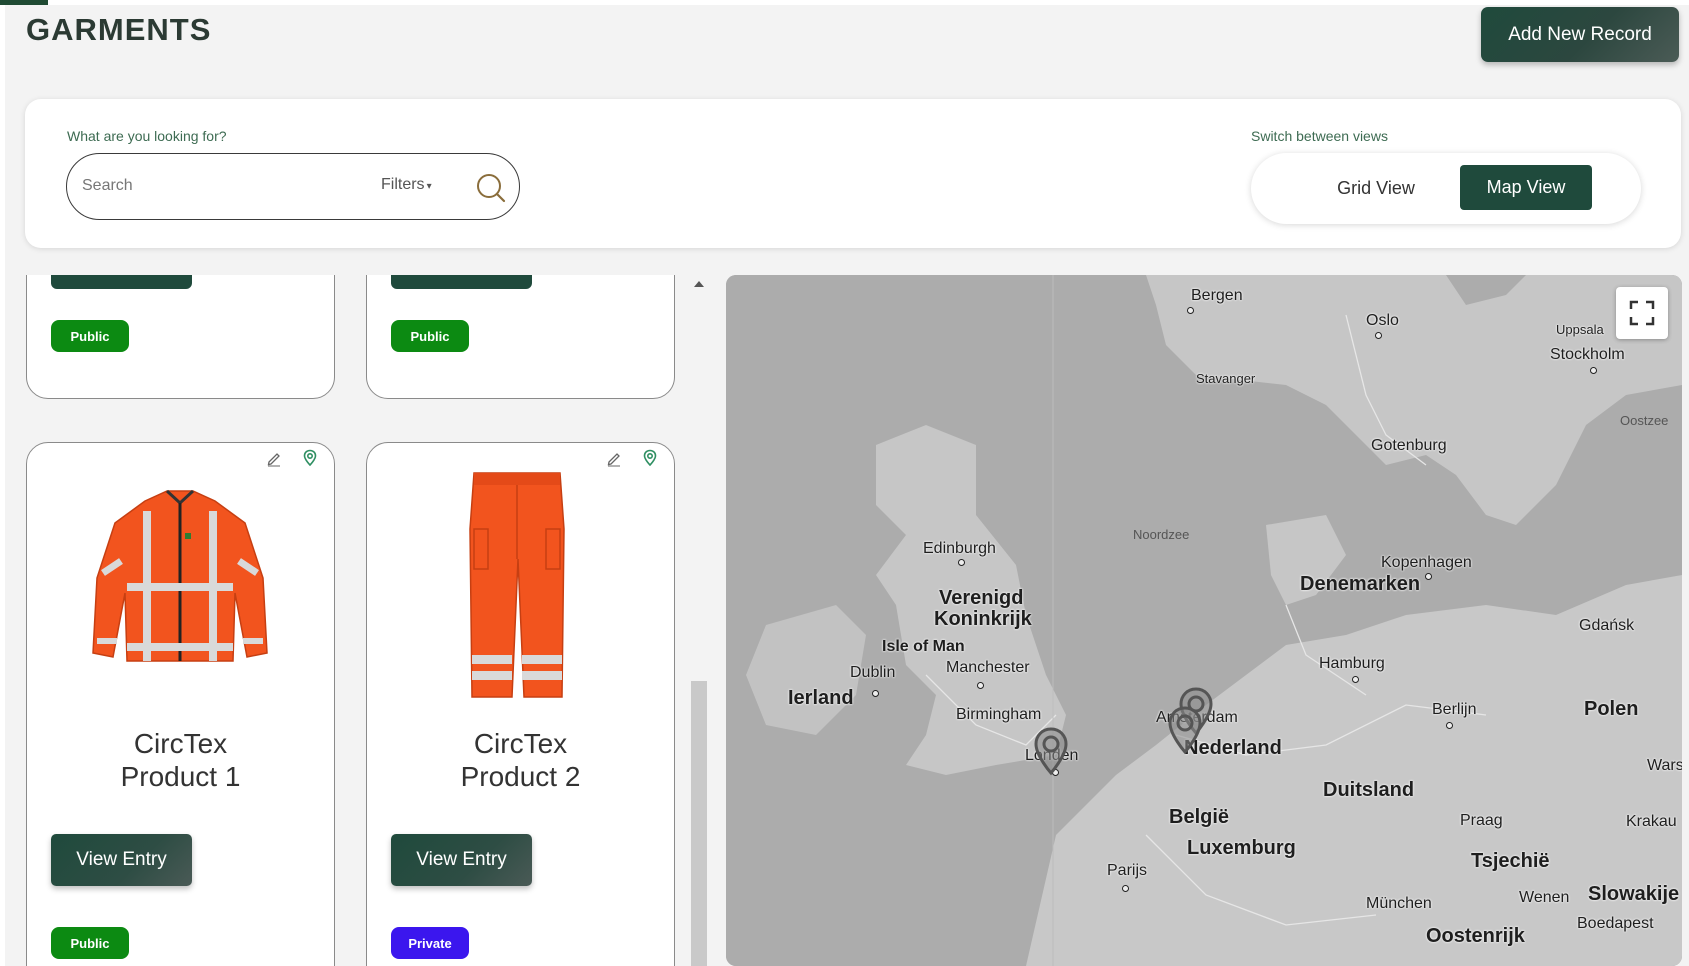  I want to click on map-label-berlijn: Berlijn, so click(1454, 709).